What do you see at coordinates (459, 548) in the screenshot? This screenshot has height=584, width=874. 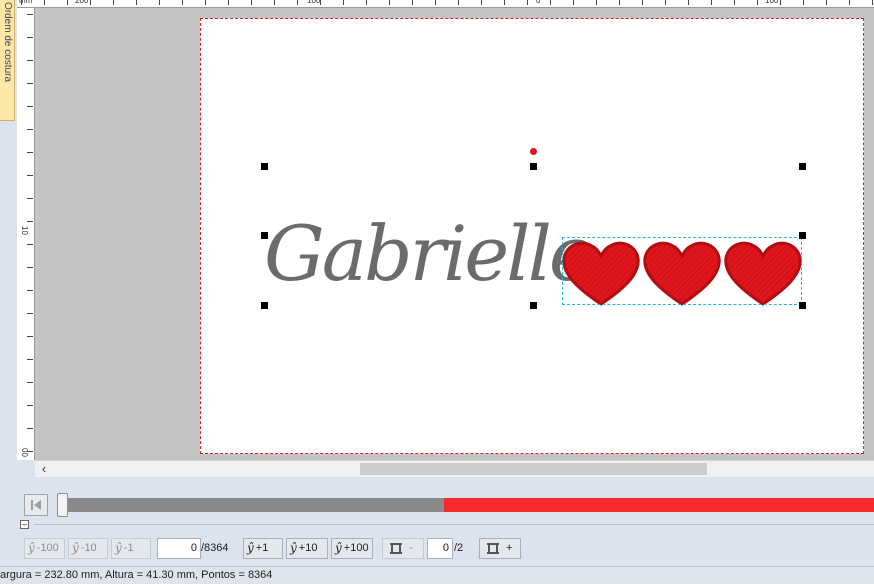 I see `hoop-total-label: /2` at bounding box center [459, 548].